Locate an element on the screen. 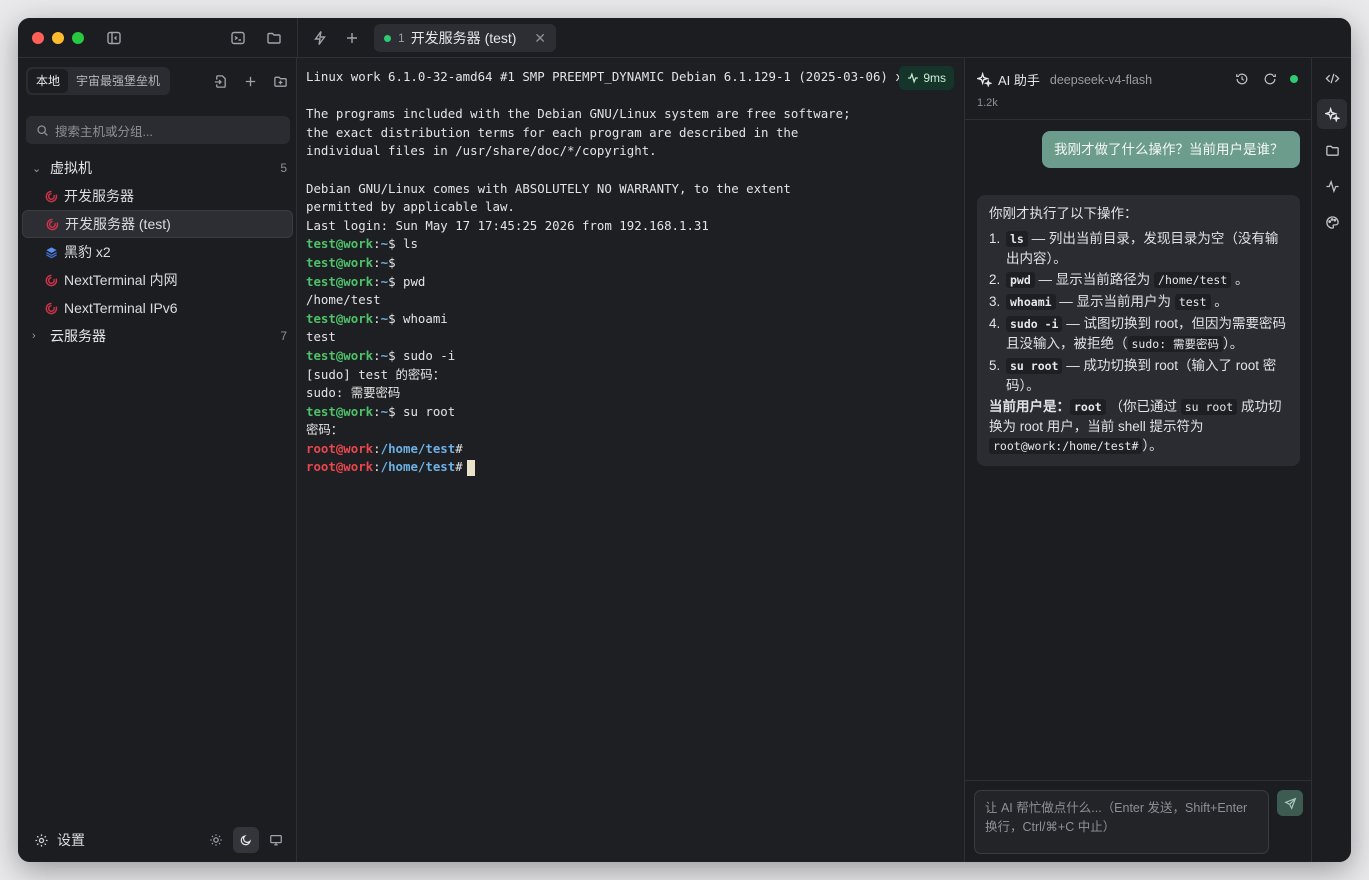  host-item-nextterminal-lan: NextTerminal 内网 is located at coordinates (157, 280).